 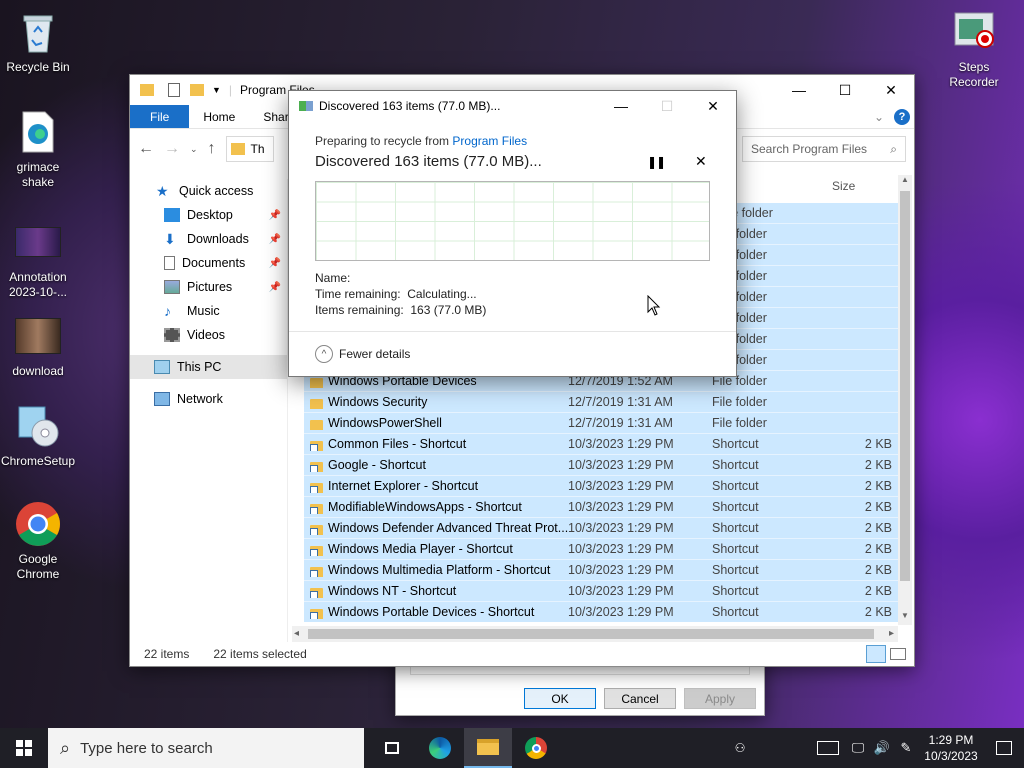 I want to click on horizontal-scrollbar: ◂ ▸, so click(x=595, y=634).